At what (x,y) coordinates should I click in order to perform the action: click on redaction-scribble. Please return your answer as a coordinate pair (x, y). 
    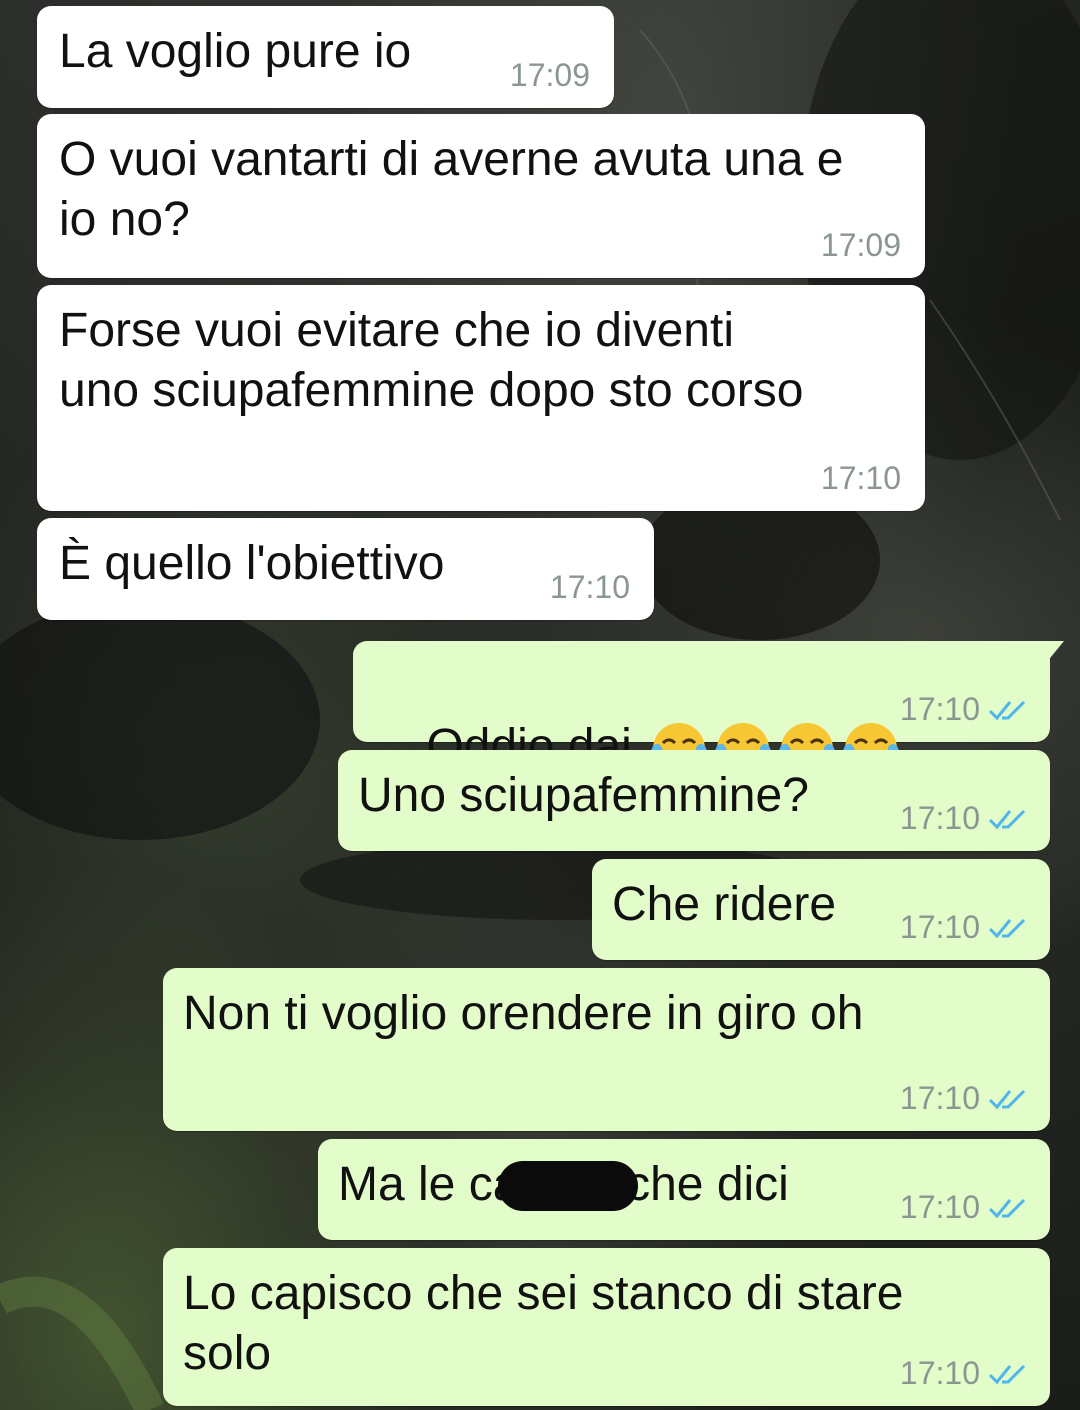
    Looking at the image, I should click on (568, 1186).